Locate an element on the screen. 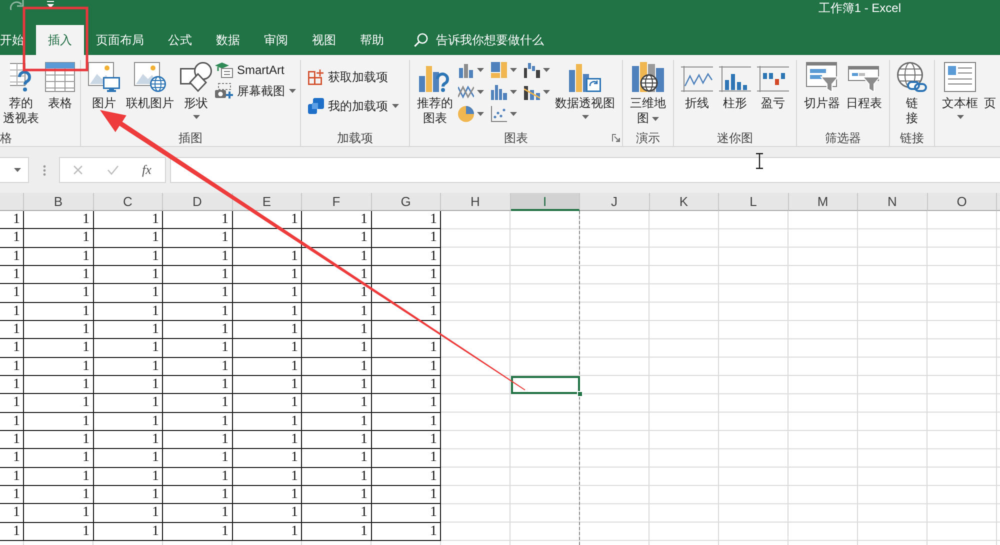 The width and height of the screenshot is (1000, 545). ribbon-tab: 帮助 is located at coordinates (372, 40).